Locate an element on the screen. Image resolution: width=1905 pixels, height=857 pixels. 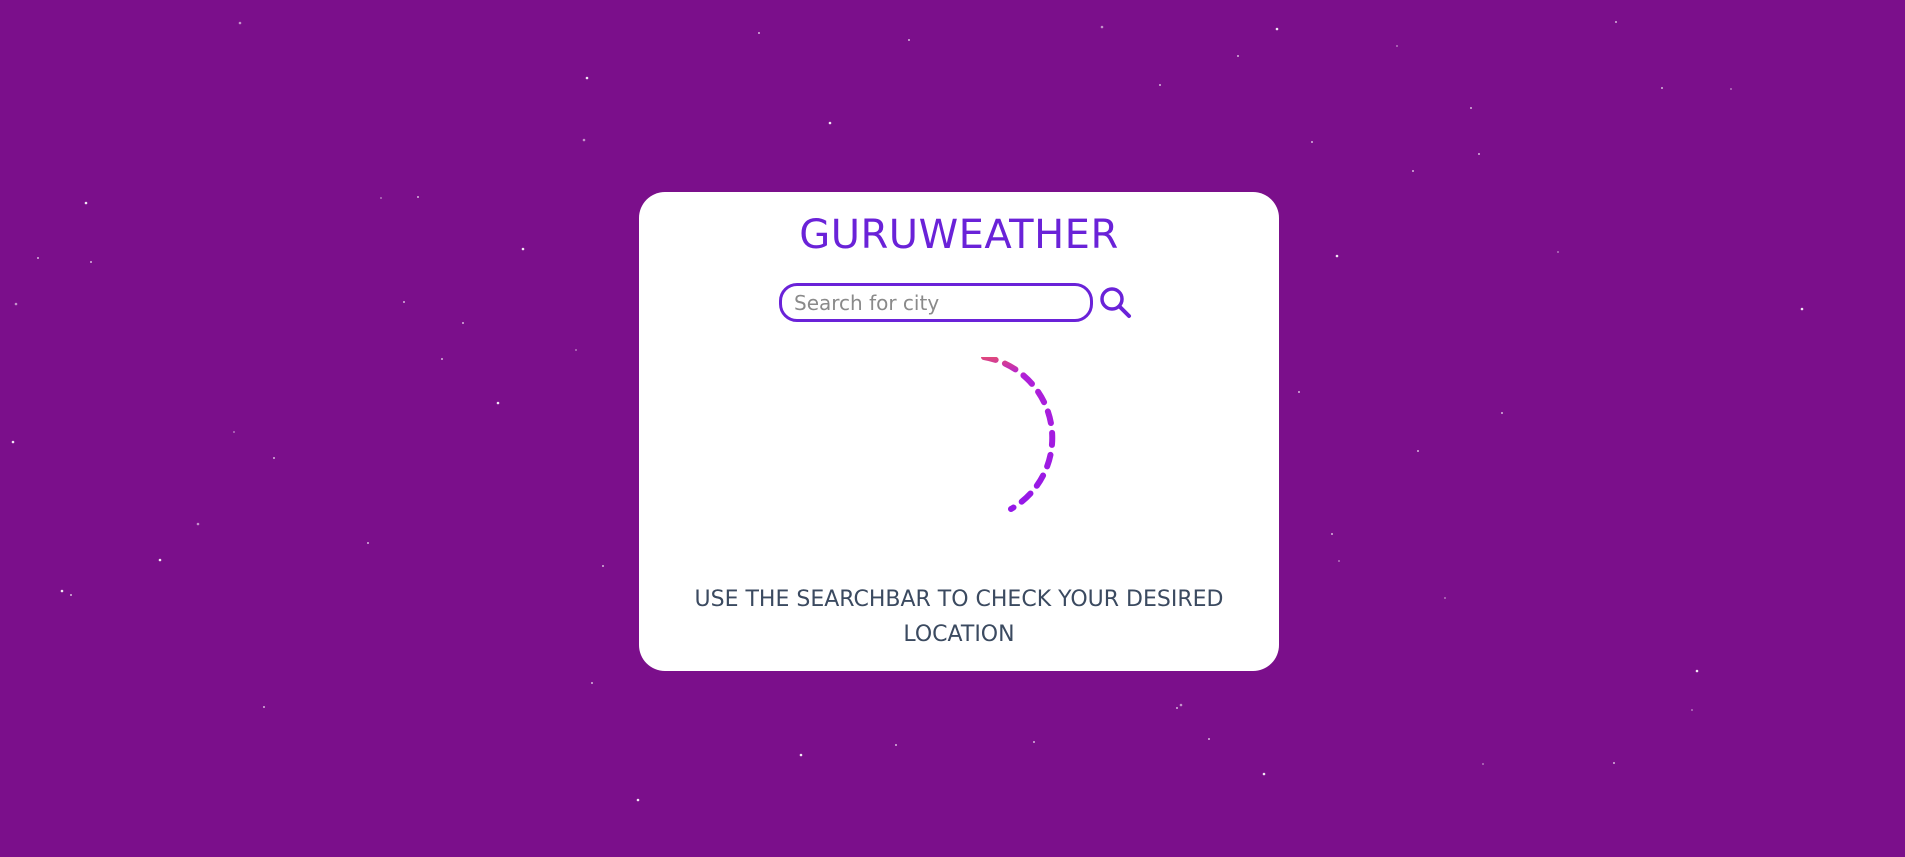
search-input is located at coordinates (936, 302).